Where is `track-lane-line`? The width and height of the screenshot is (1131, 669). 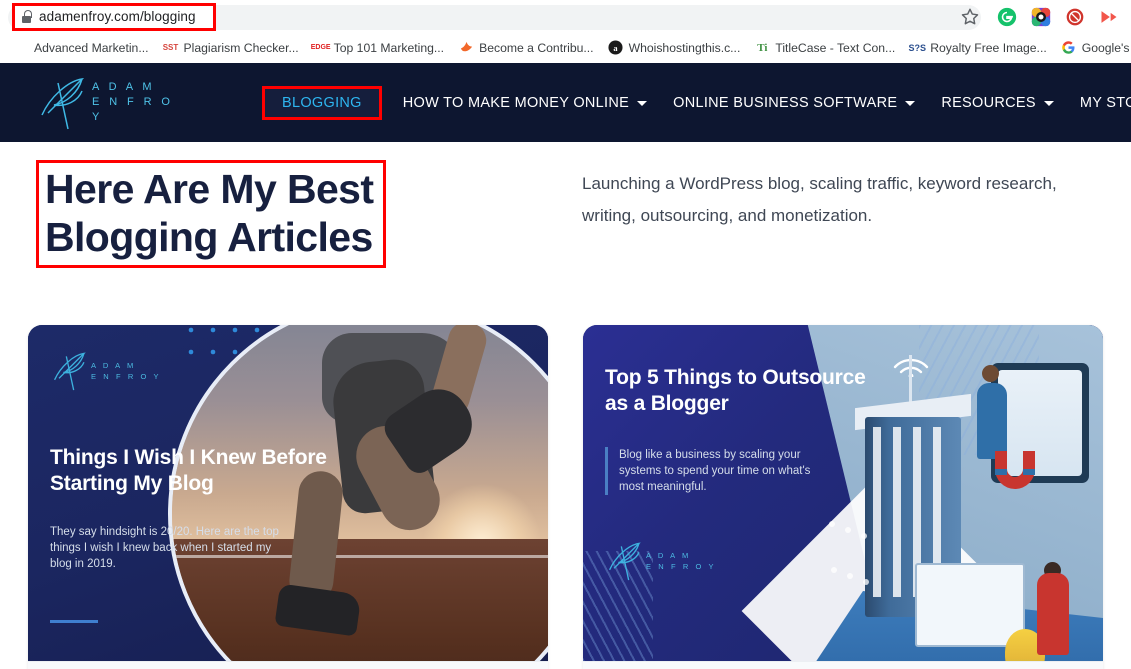
track-lane-line is located at coordinates (360, 557).